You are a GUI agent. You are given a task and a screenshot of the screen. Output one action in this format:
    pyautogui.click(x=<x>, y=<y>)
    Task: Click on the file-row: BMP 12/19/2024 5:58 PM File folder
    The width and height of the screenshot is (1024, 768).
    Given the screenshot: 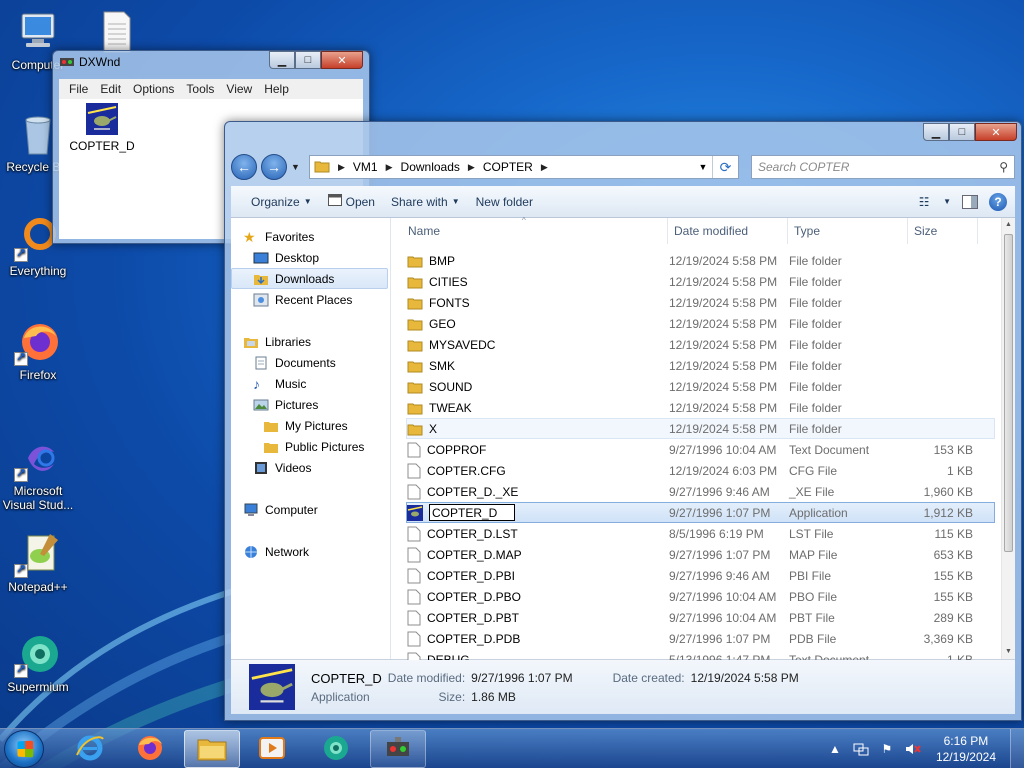 What is the action you would take?
    pyautogui.click(x=700, y=260)
    